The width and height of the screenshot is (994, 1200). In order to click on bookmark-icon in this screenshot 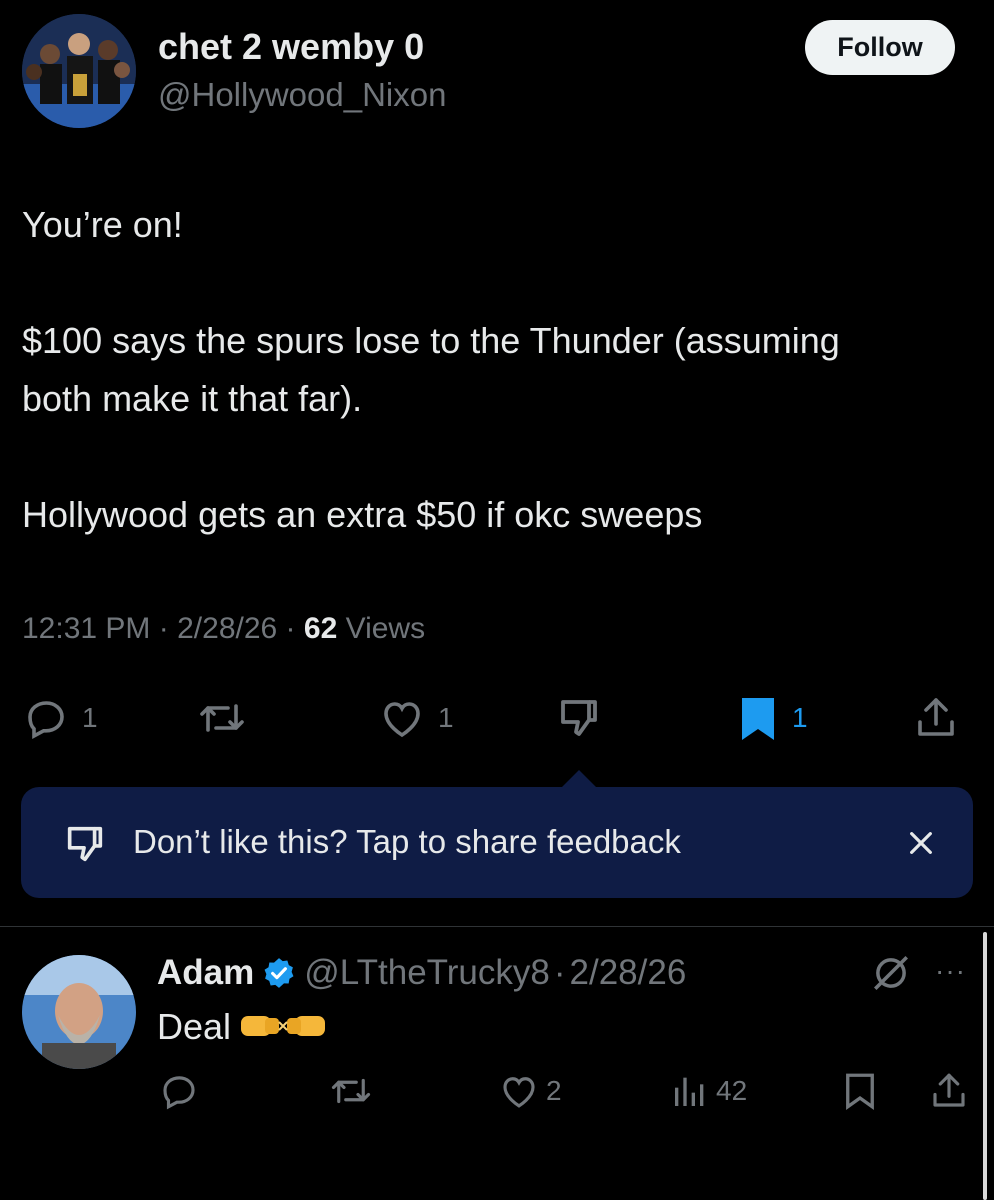, I will do `click(860, 1091)`.